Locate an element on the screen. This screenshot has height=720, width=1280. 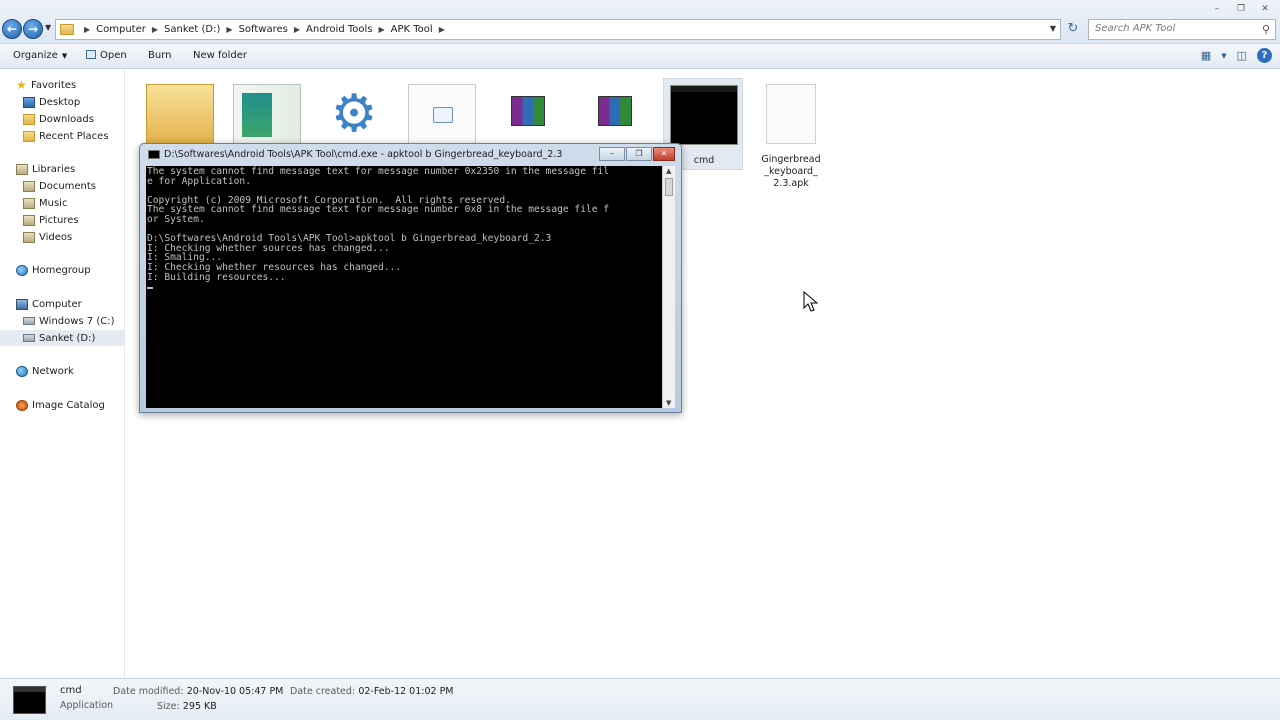
address-dropdown-icon: ▼ is located at coordinates (1053, 28).